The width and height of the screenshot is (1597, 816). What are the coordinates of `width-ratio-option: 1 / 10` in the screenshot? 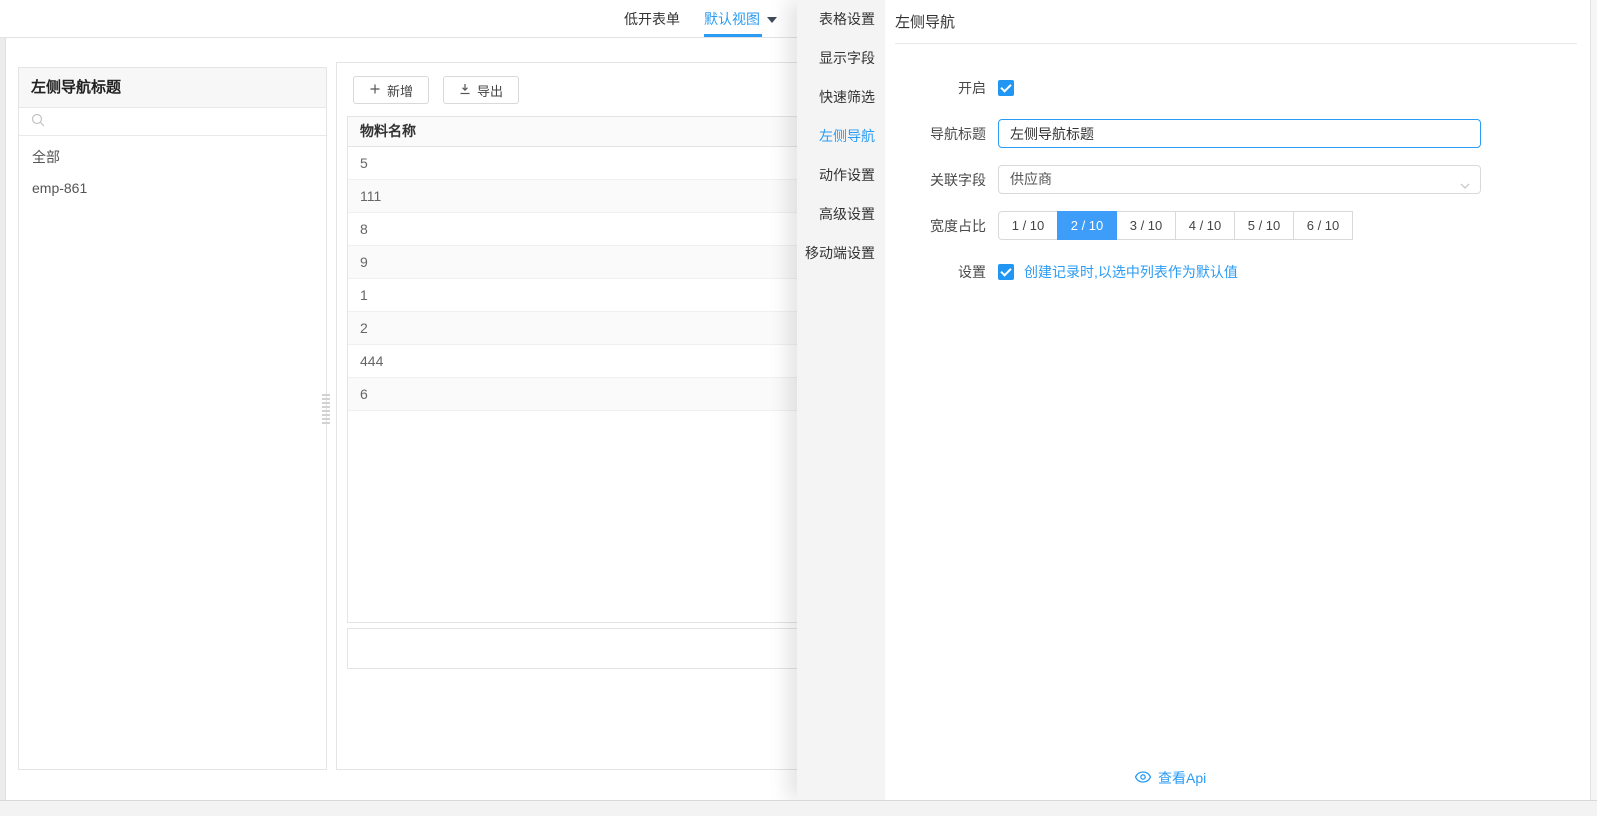 It's located at (1028, 225).